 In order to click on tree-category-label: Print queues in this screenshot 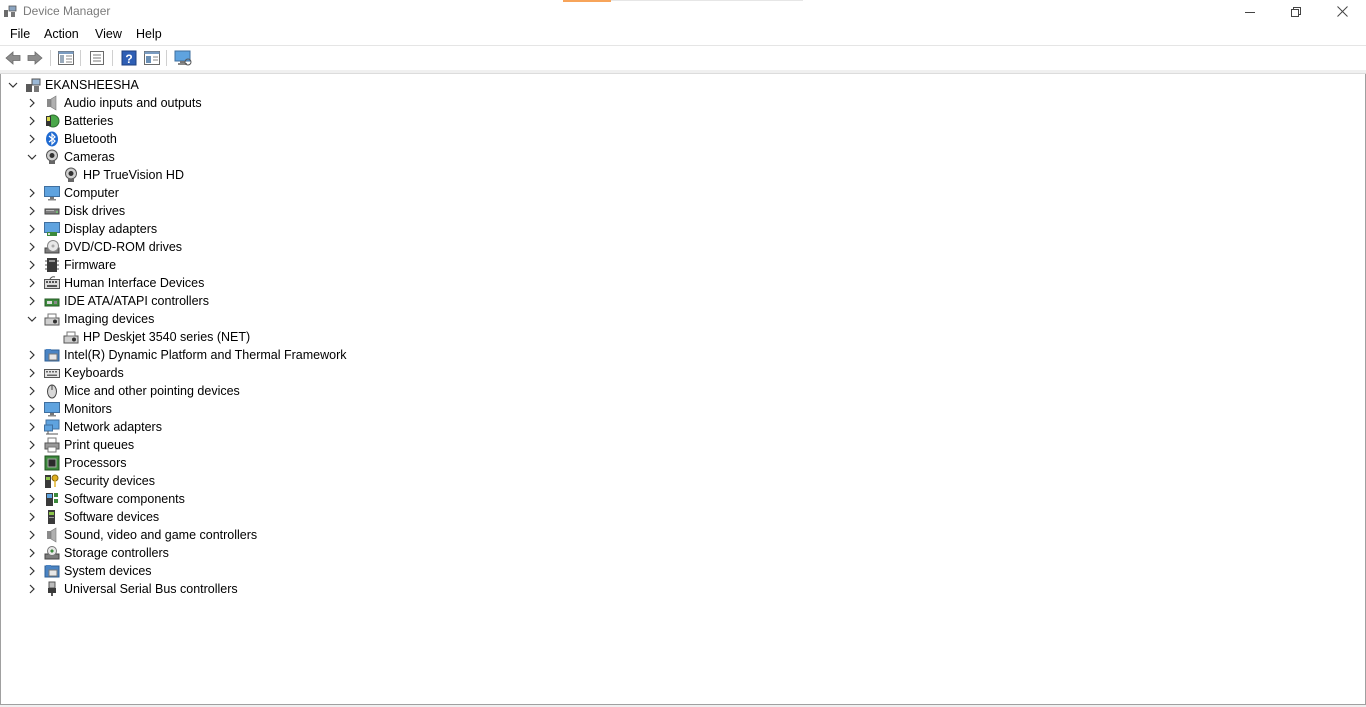, I will do `click(99, 445)`.